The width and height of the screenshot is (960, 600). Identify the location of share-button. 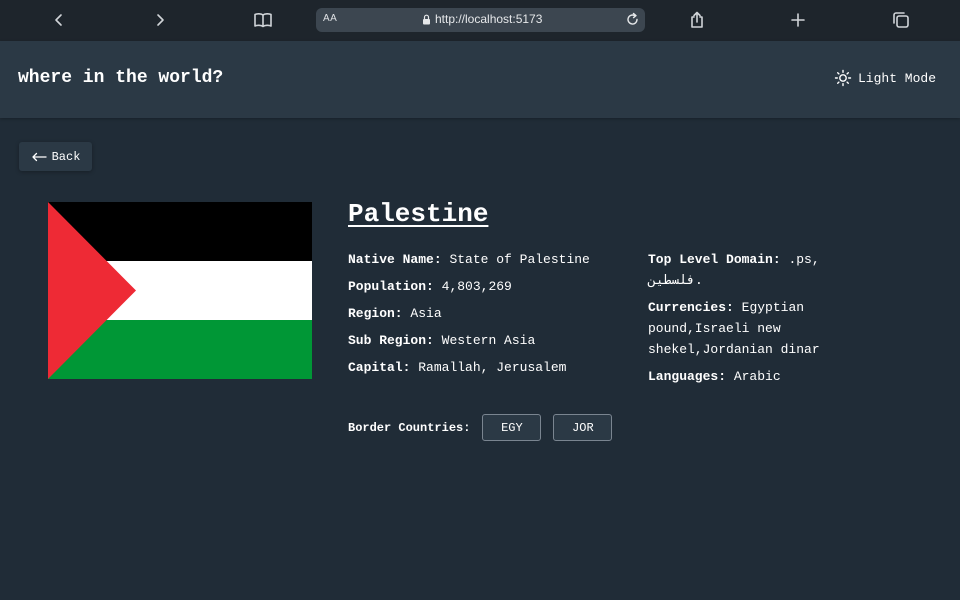
(697, 20).